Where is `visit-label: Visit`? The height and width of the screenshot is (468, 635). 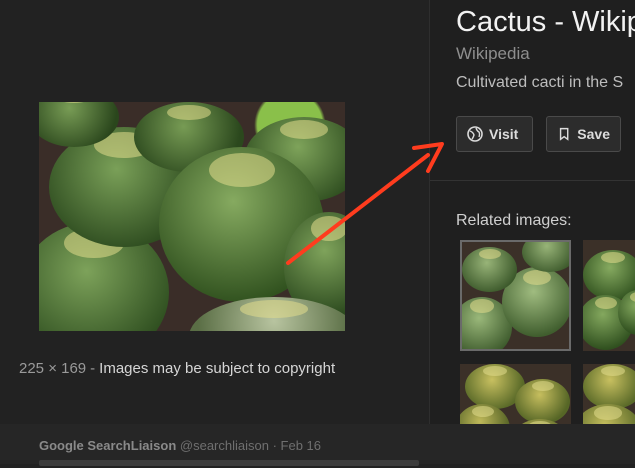
visit-label: Visit is located at coordinates (504, 134).